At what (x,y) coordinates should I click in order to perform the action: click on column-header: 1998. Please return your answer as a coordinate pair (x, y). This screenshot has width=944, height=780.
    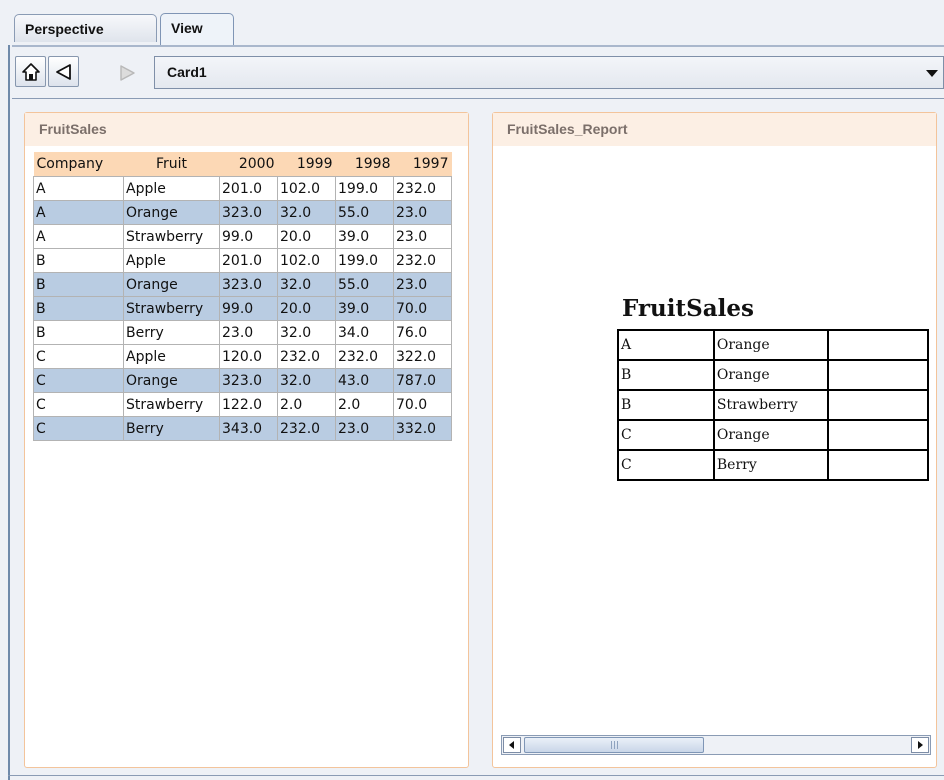
    Looking at the image, I should click on (364, 164).